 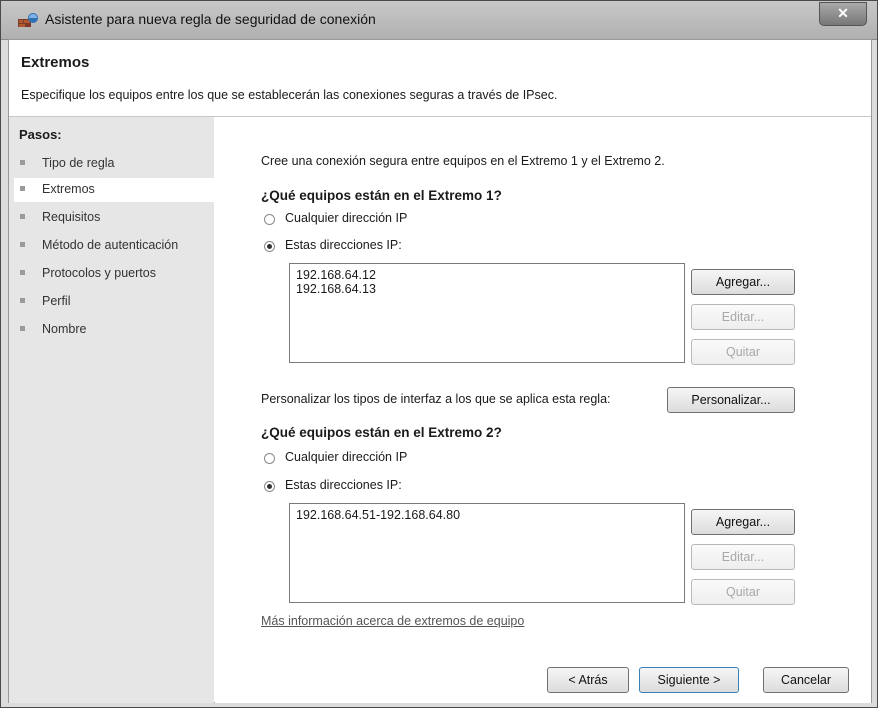 What do you see at coordinates (487, 275) in the screenshot?
I see `list-item: 192.168.64.12` at bounding box center [487, 275].